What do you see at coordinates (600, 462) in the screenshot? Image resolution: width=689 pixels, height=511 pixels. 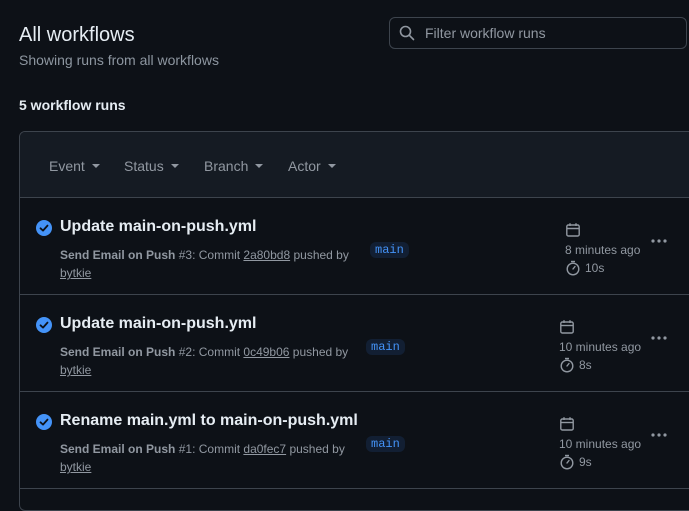 I see `run-duration: 9s` at bounding box center [600, 462].